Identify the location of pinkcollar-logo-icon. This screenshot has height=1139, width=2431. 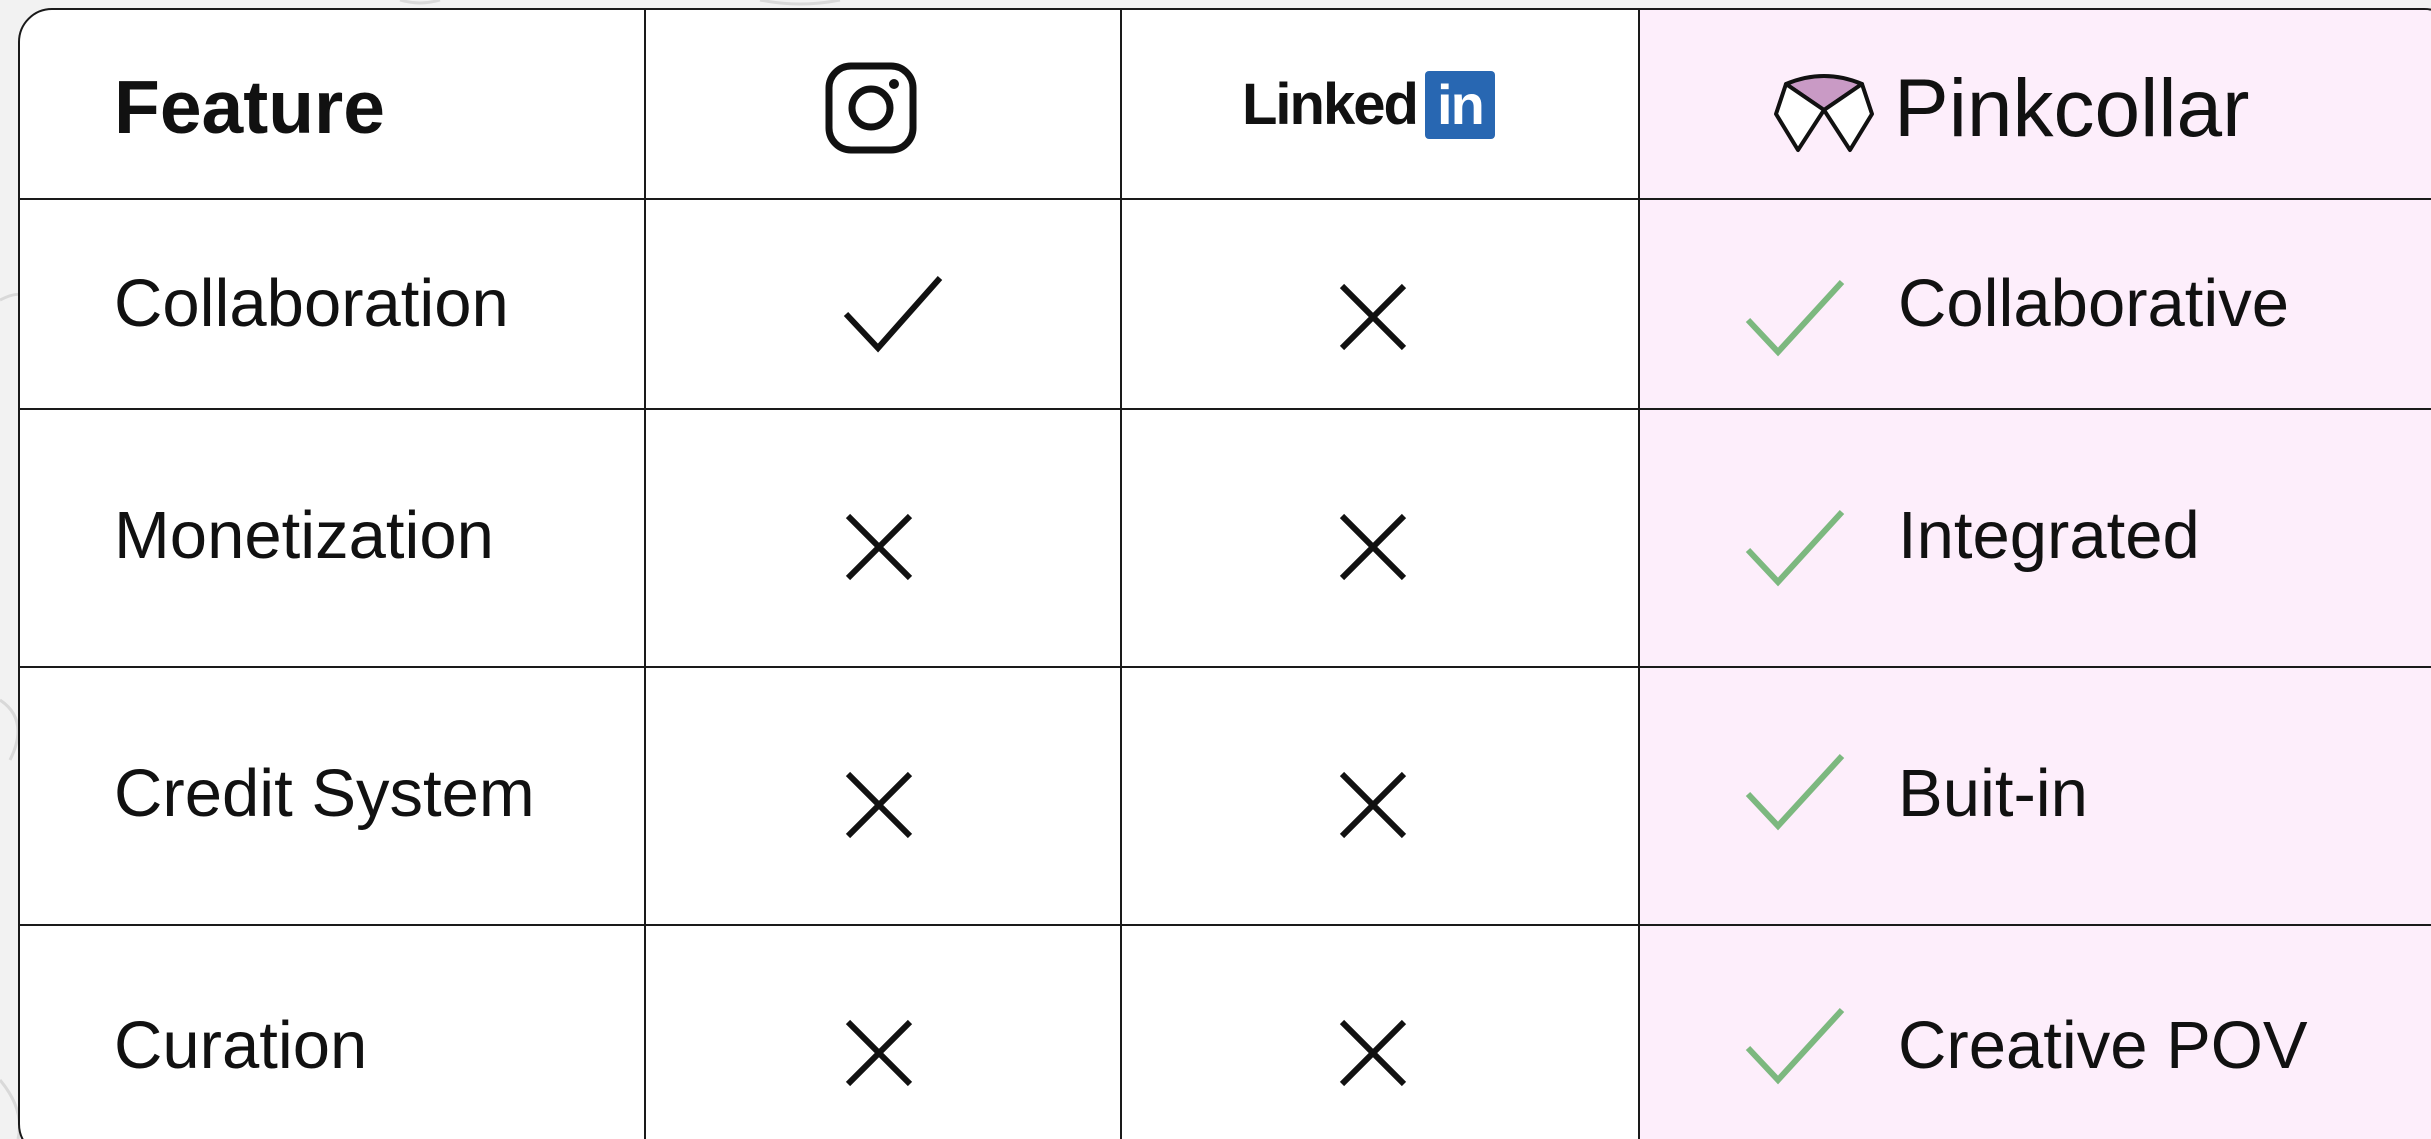
(1824, 113).